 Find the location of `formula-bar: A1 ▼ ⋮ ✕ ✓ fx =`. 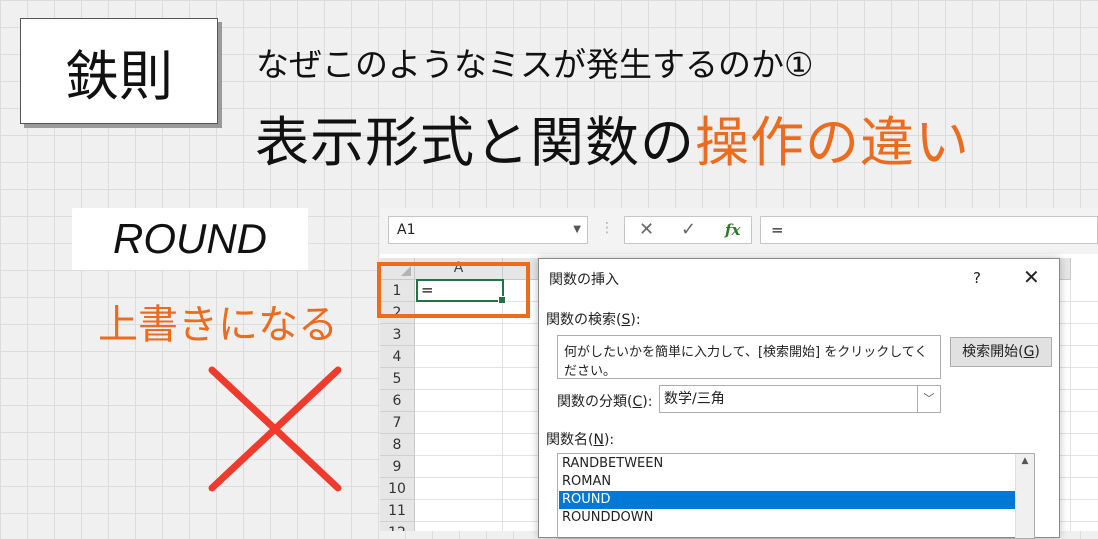

formula-bar: A1 ▼ ⋮ ✕ ✓ fx = is located at coordinates (739, 231).